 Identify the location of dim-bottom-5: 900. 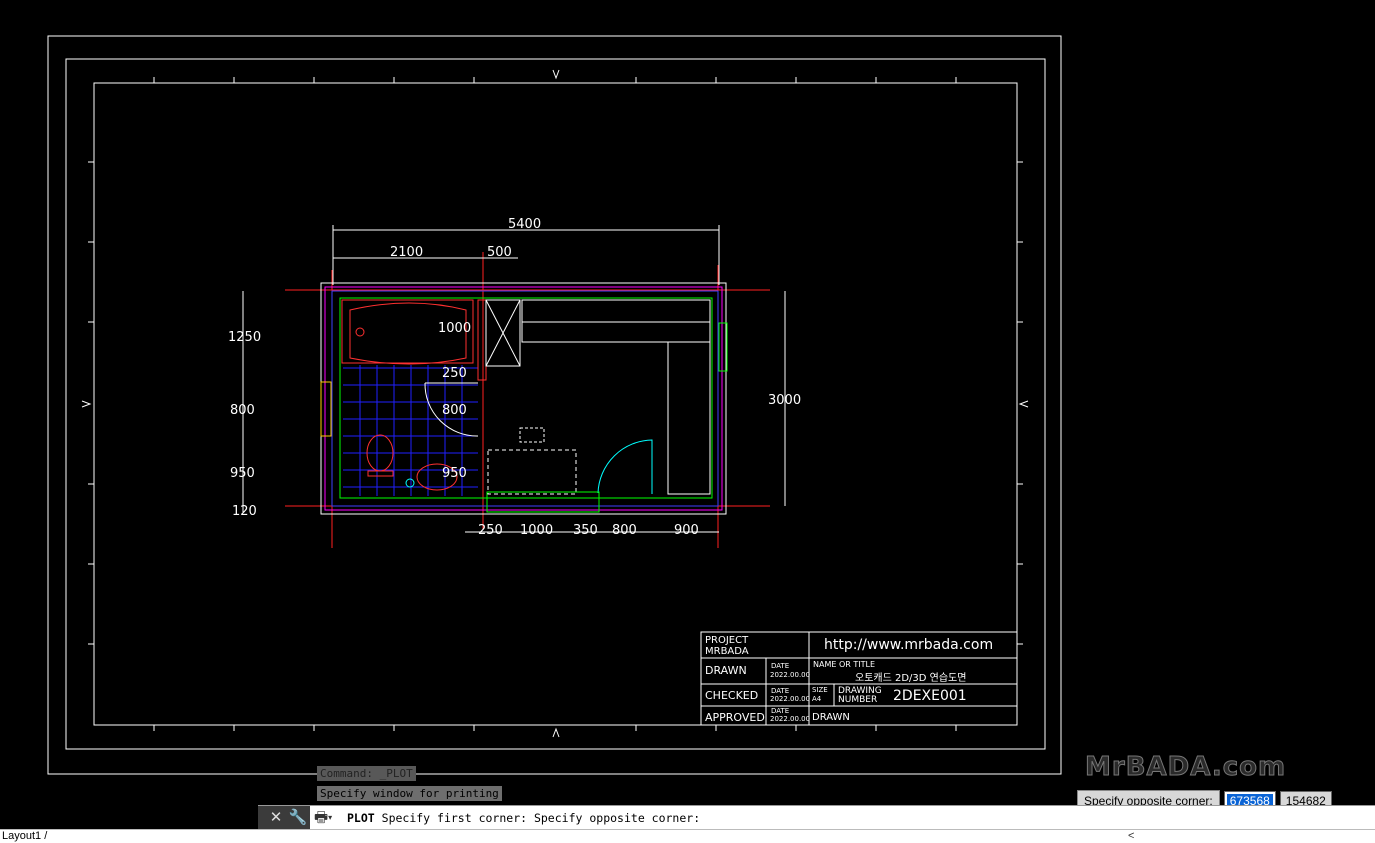
(686, 530).